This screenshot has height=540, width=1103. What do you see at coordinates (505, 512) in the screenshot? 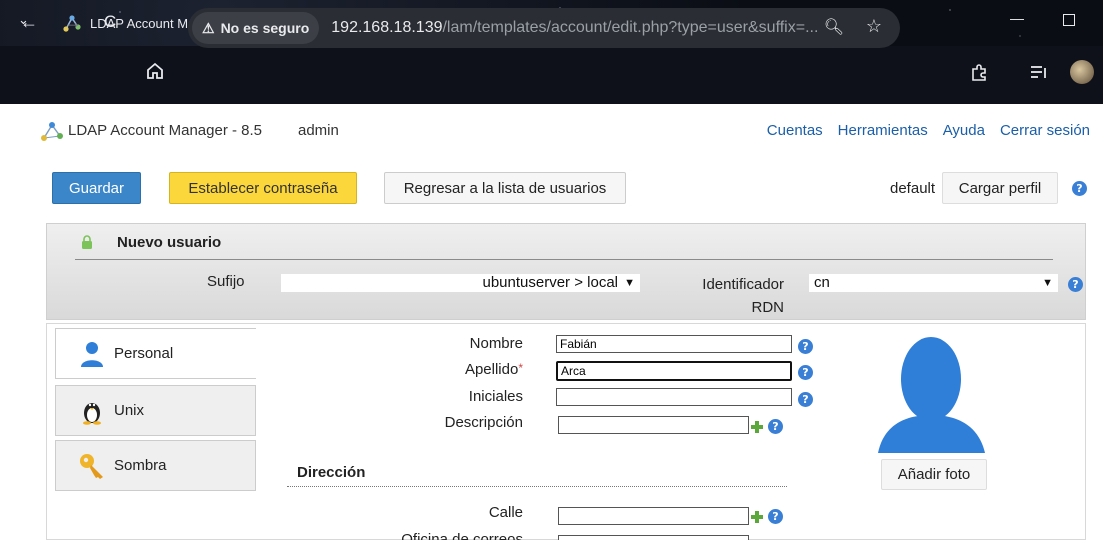
I see `street-label: Calle` at bounding box center [505, 512].